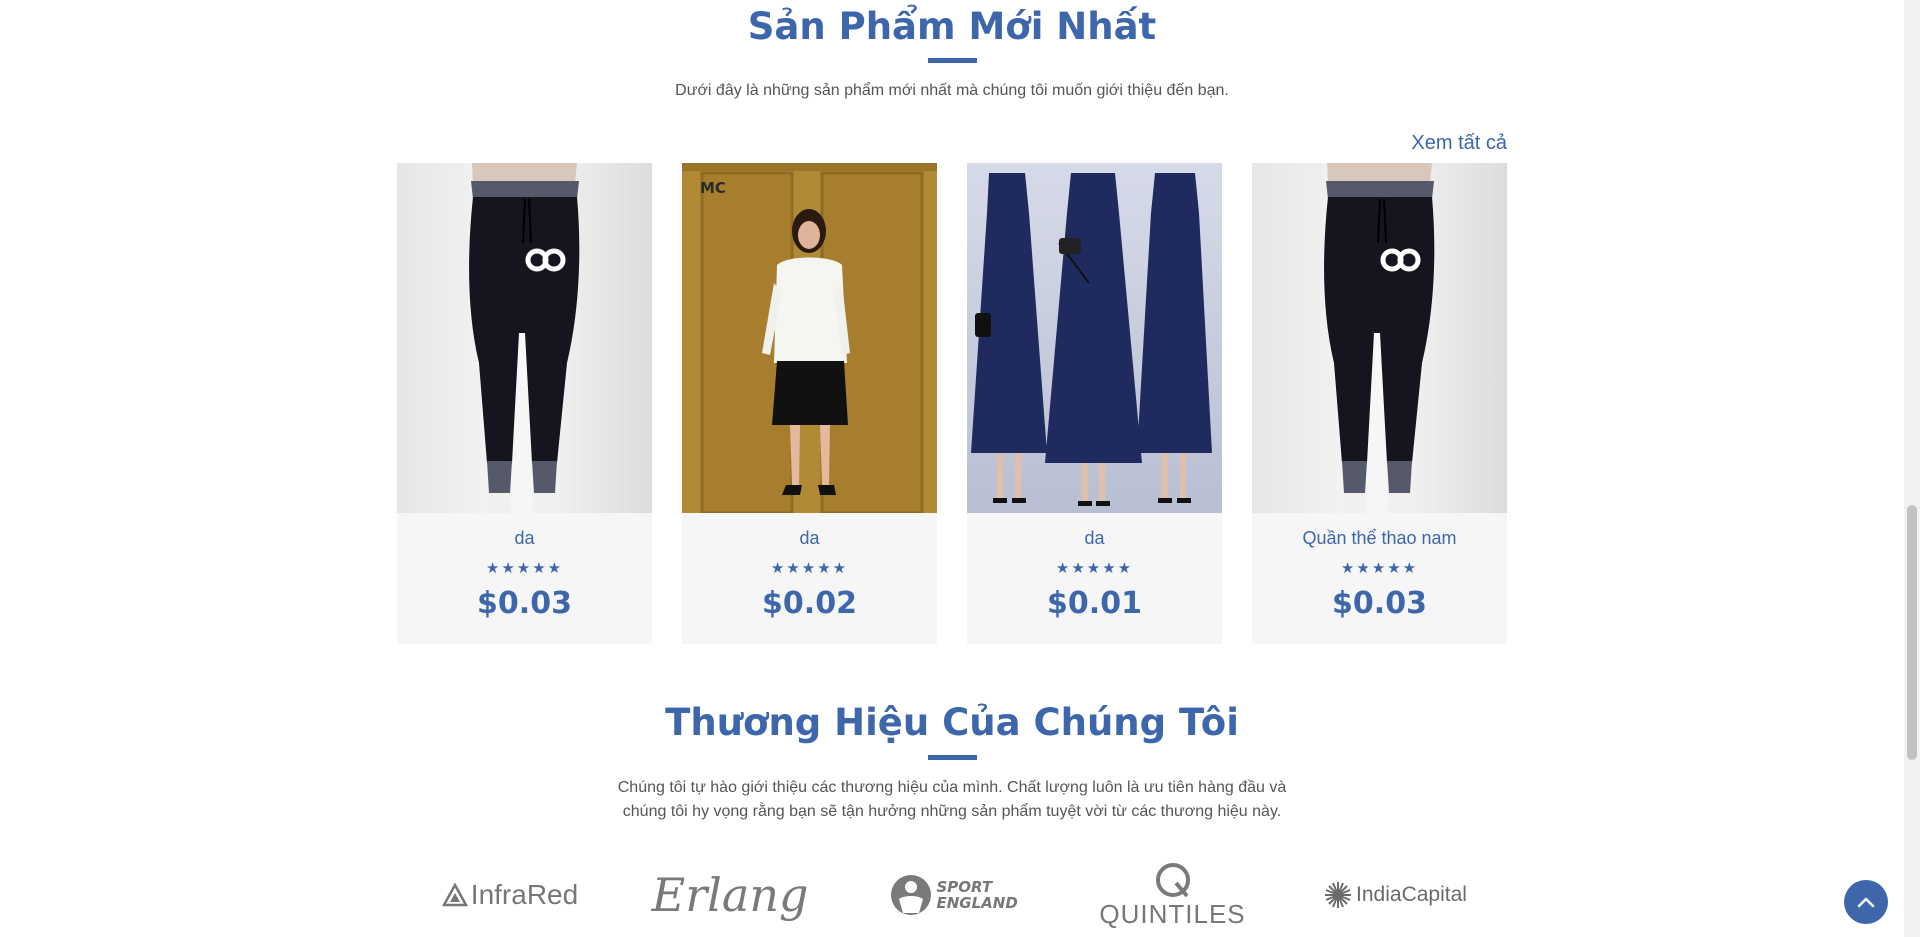 This screenshot has height=937, width=1920. I want to click on view-all-link: Xem tất cả, so click(1459, 143).